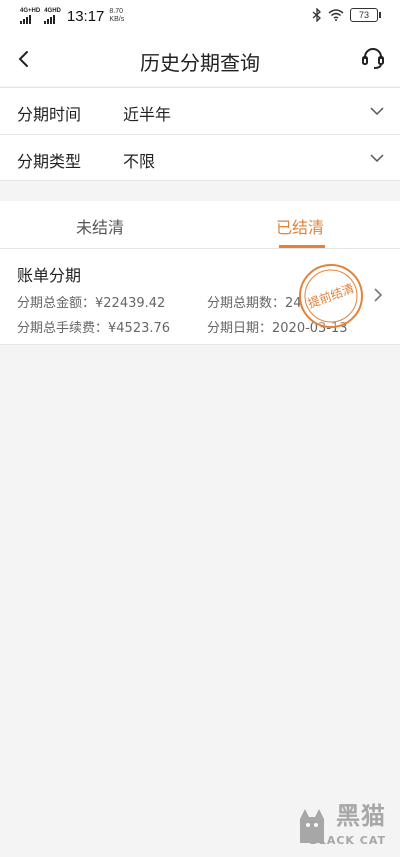 The height and width of the screenshot is (857, 400). Describe the element at coordinates (373, 58) in the screenshot. I see `headset-icon` at that location.